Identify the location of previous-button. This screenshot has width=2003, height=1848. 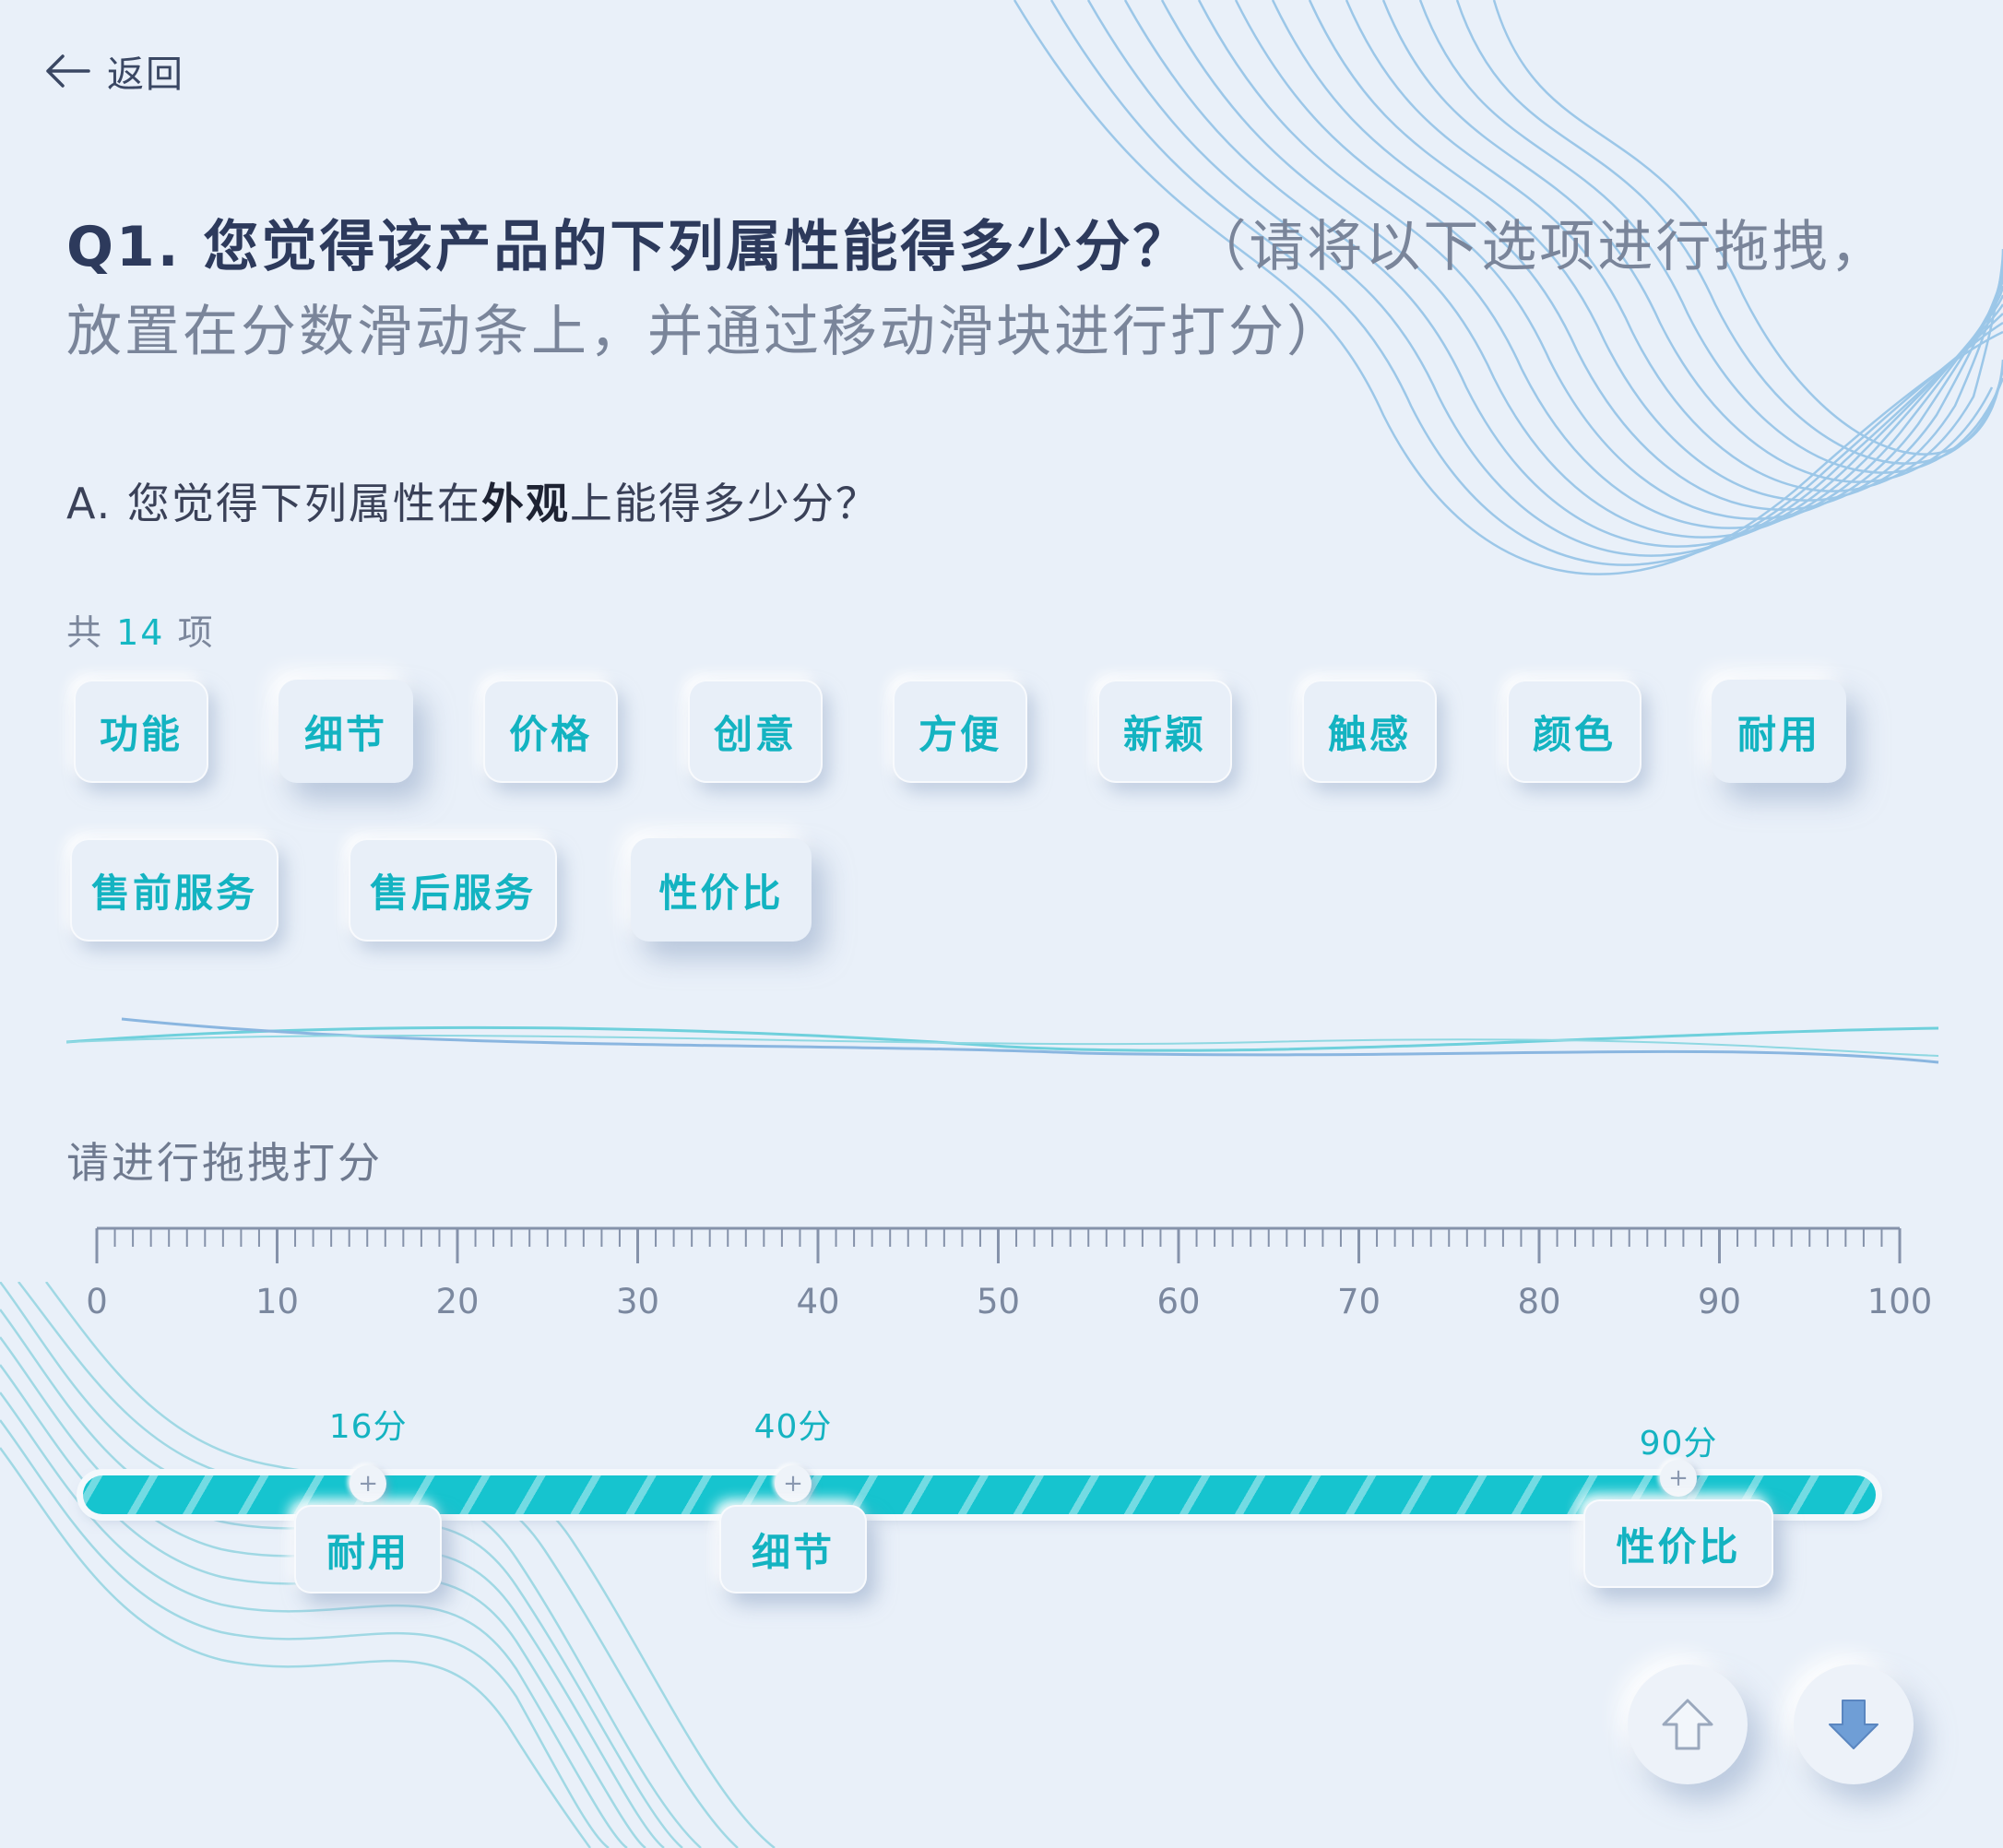
(1688, 1724).